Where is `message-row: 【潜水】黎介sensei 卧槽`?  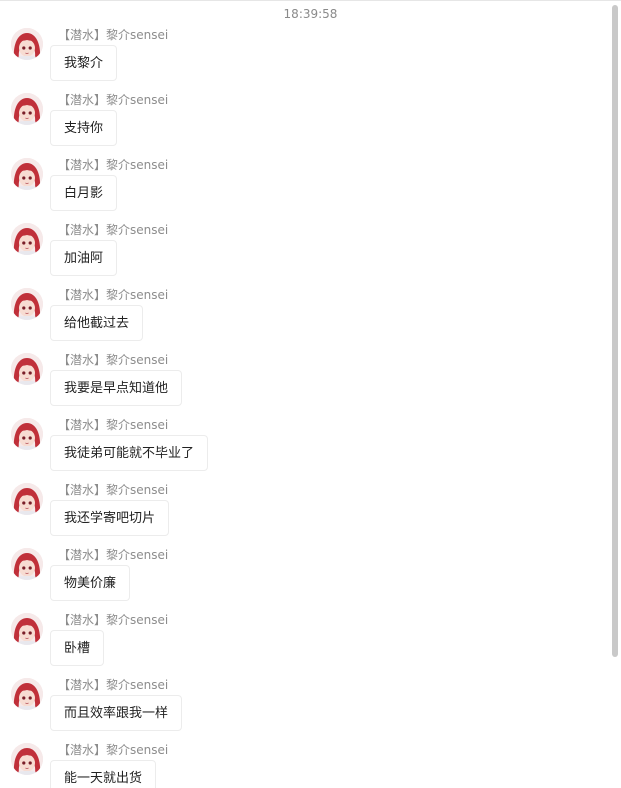 message-row: 【潜水】黎介sensei 卧槽 is located at coordinates (304, 641).